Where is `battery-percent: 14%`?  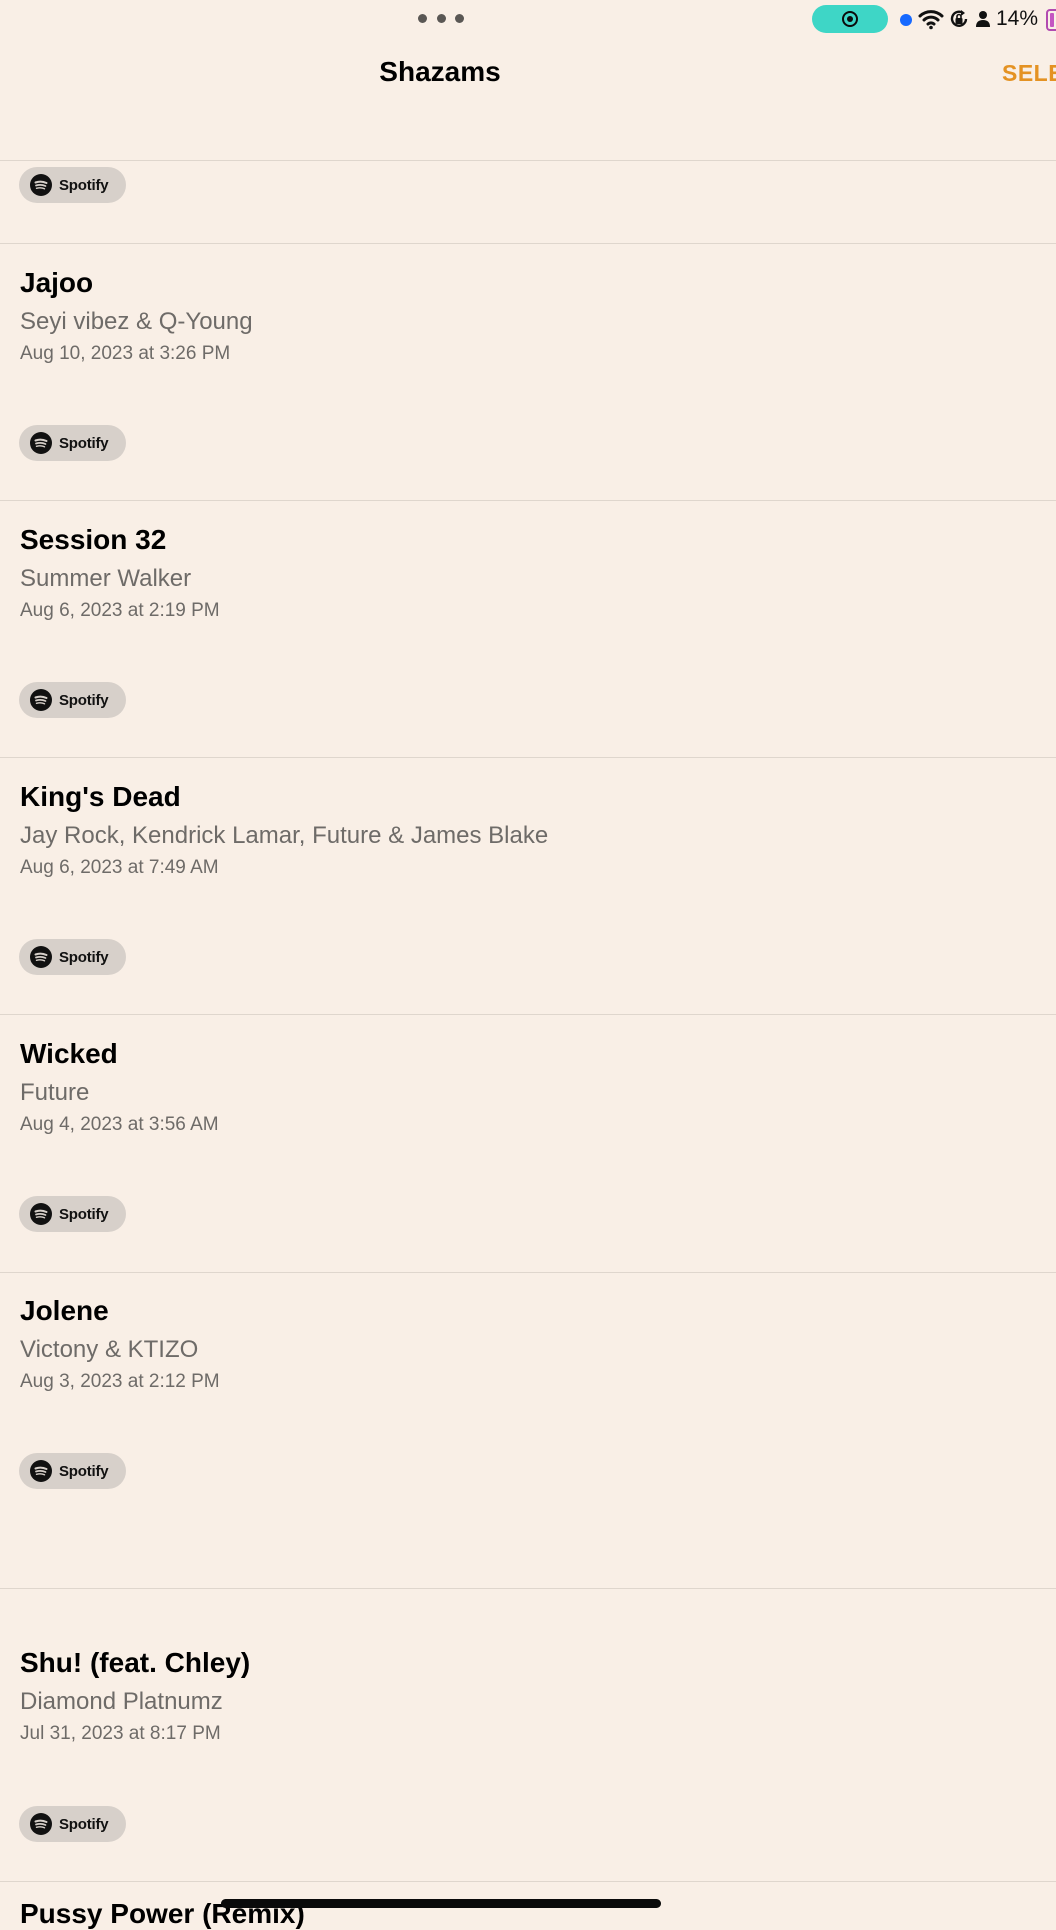
battery-percent: 14% is located at coordinates (1017, 18).